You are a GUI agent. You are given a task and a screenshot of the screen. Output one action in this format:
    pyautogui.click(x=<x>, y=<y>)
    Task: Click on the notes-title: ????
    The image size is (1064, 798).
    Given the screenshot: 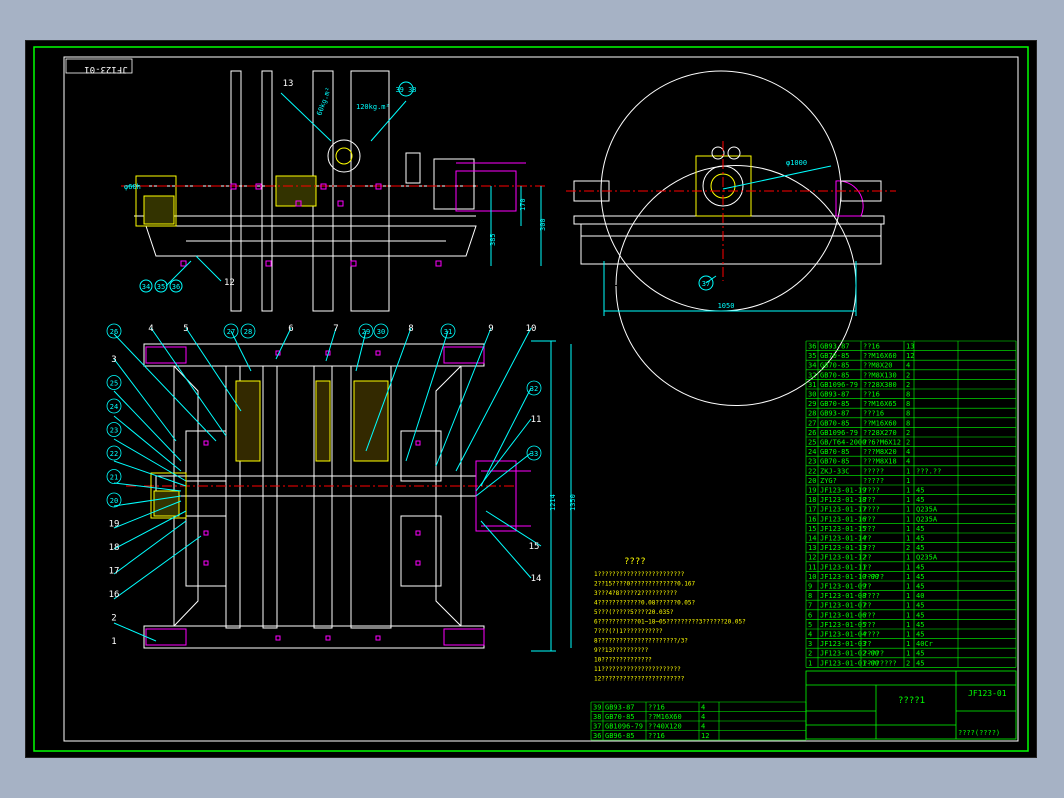 What is the action you would take?
    pyautogui.click(x=635, y=562)
    